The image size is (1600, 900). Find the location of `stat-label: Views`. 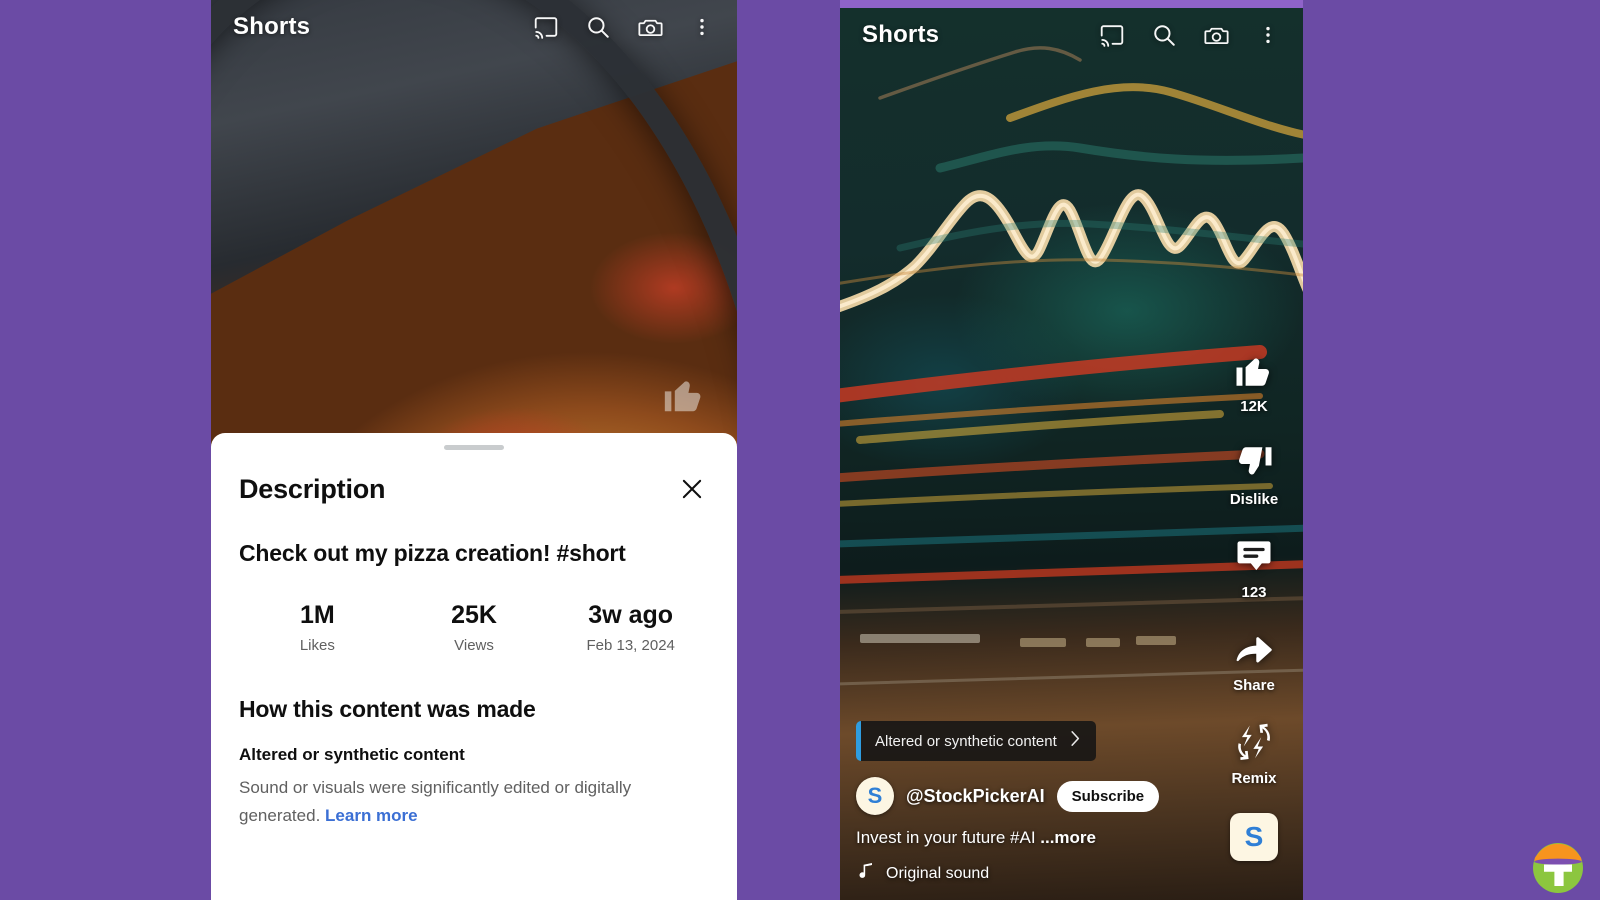

stat-label: Views is located at coordinates (474, 645).